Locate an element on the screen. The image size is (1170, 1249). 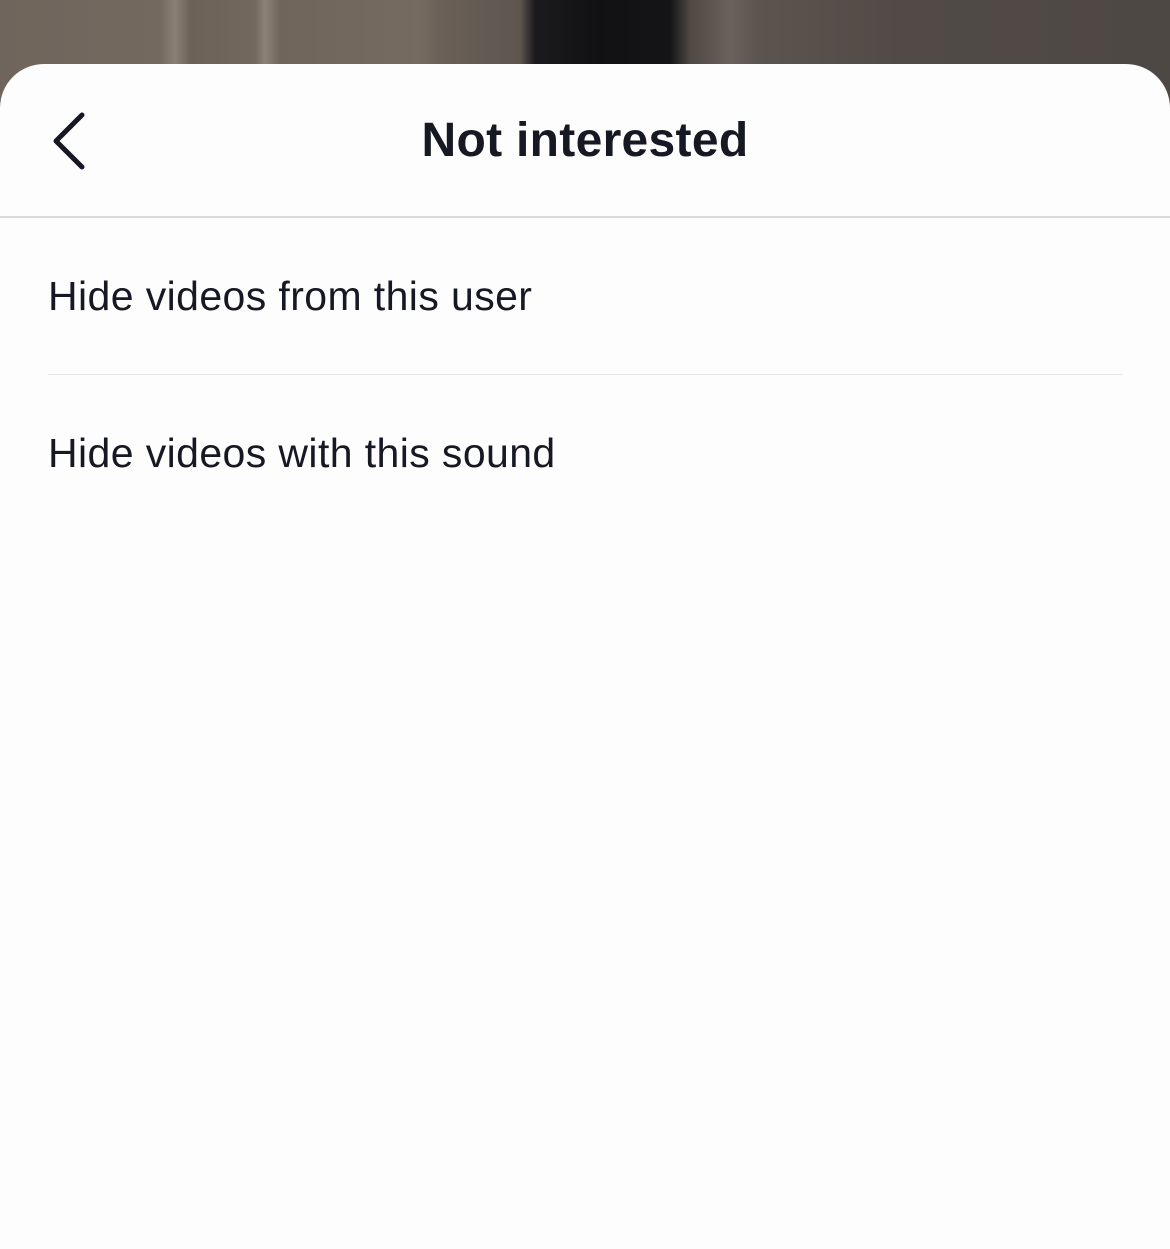
option-label: Hide videos with this sound is located at coordinates (302, 452).